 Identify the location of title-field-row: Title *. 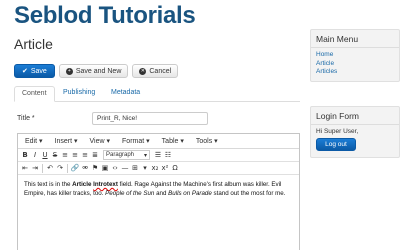
(112, 118).